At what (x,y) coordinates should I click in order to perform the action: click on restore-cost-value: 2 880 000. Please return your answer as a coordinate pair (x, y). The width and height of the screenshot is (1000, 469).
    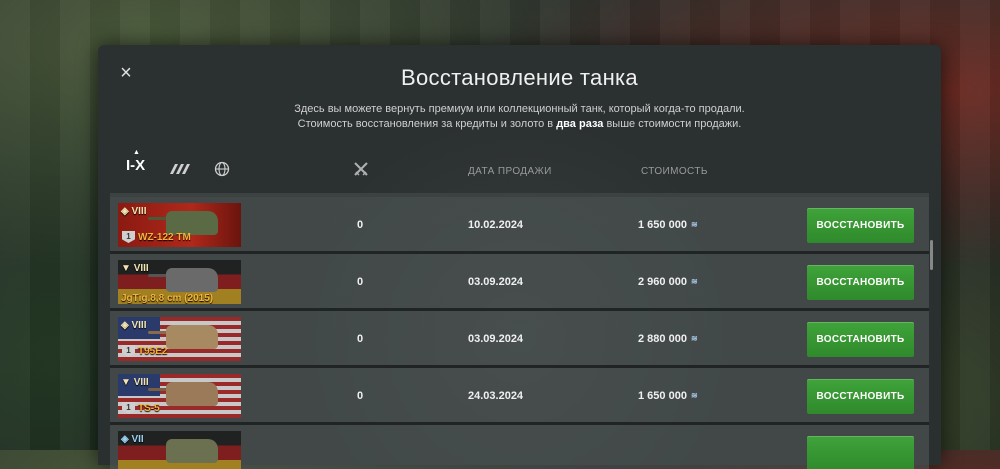
    Looking at the image, I should click on (662, 339).